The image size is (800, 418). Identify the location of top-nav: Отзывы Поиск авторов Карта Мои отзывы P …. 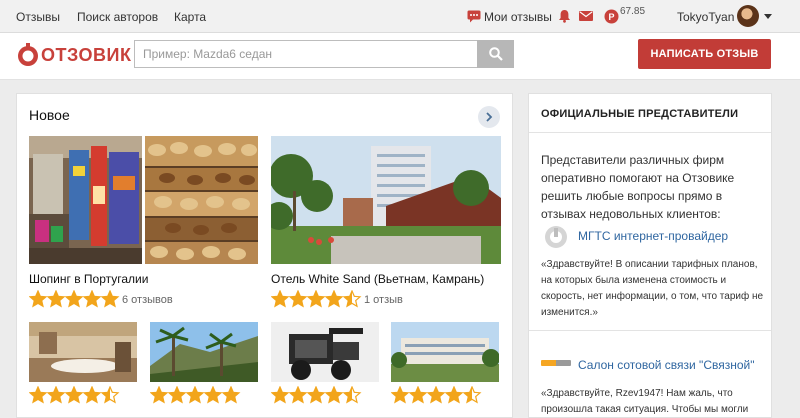
(400, 16).